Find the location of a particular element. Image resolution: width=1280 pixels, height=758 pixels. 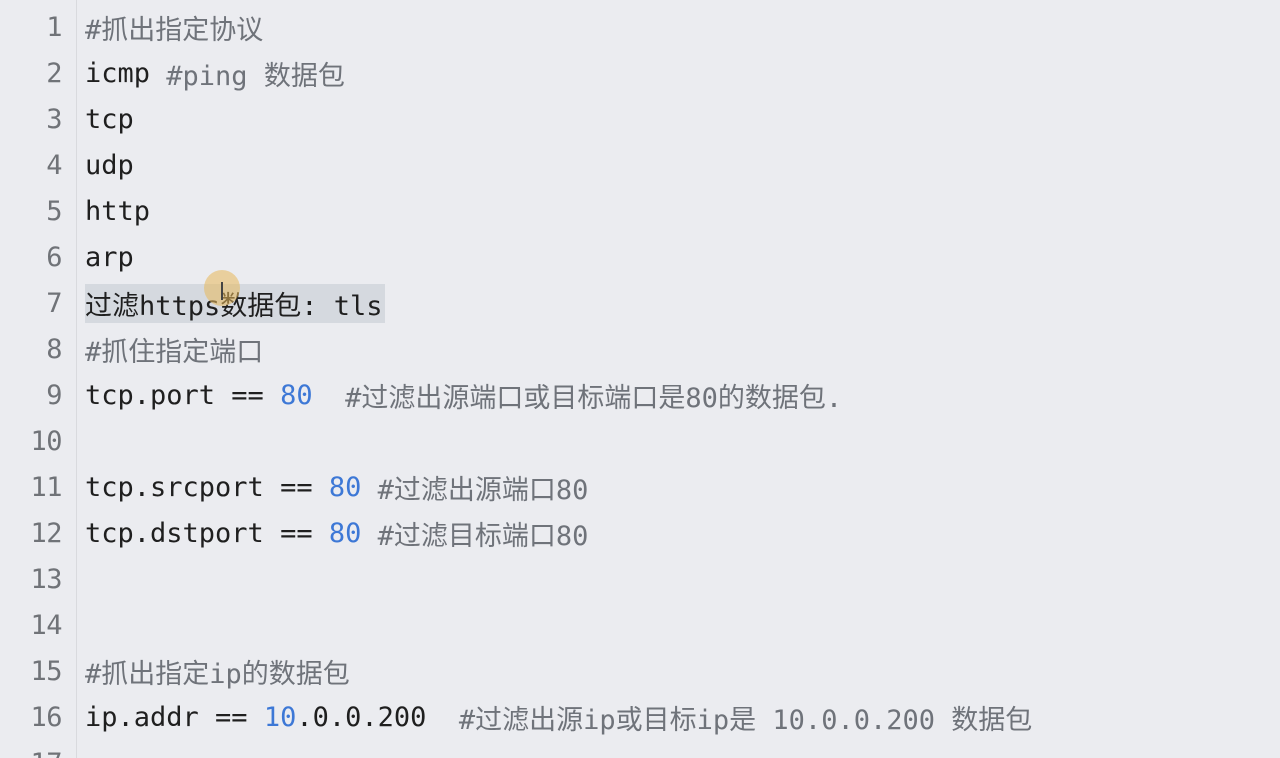

code-text: tcp is located at coordinates (109, 119).